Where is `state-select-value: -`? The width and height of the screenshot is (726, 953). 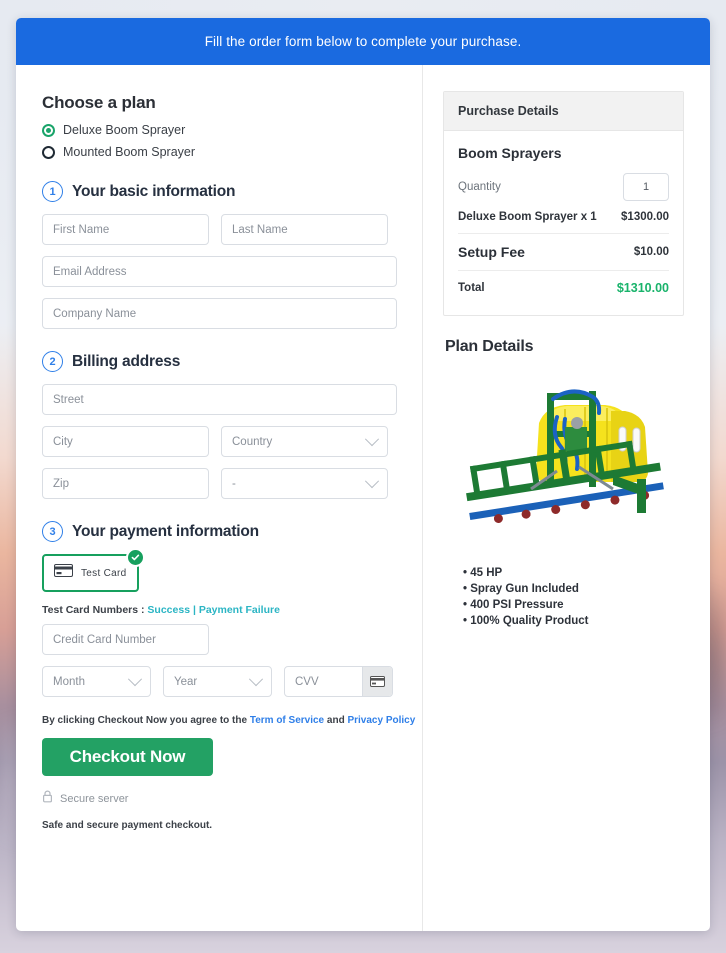
state-select-value: - is located at coordinates (234, 483).